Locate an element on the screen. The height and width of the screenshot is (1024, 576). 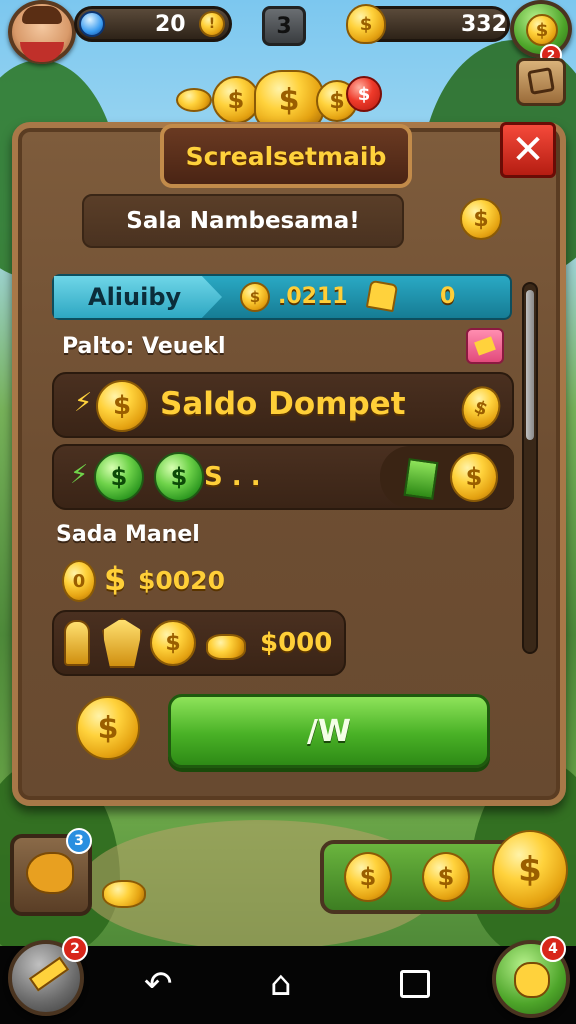
header-coin-icon: $ is located at coordinates (481, 219).